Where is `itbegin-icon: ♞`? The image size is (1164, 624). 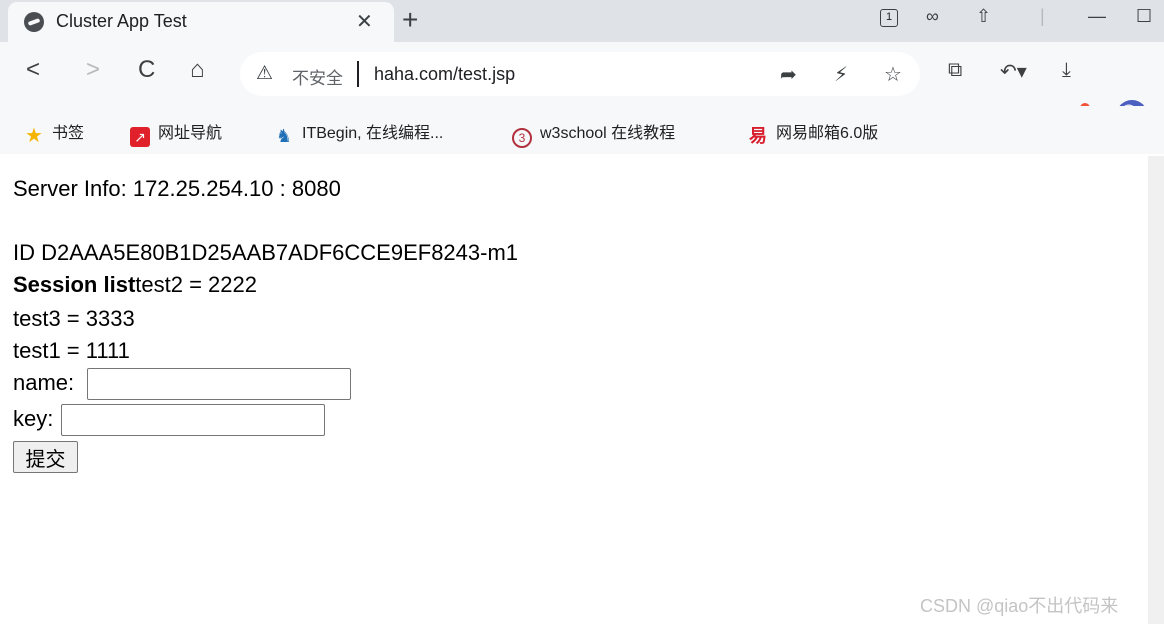 itbegin-icon: ♞ is located at coordinates (284, 136).